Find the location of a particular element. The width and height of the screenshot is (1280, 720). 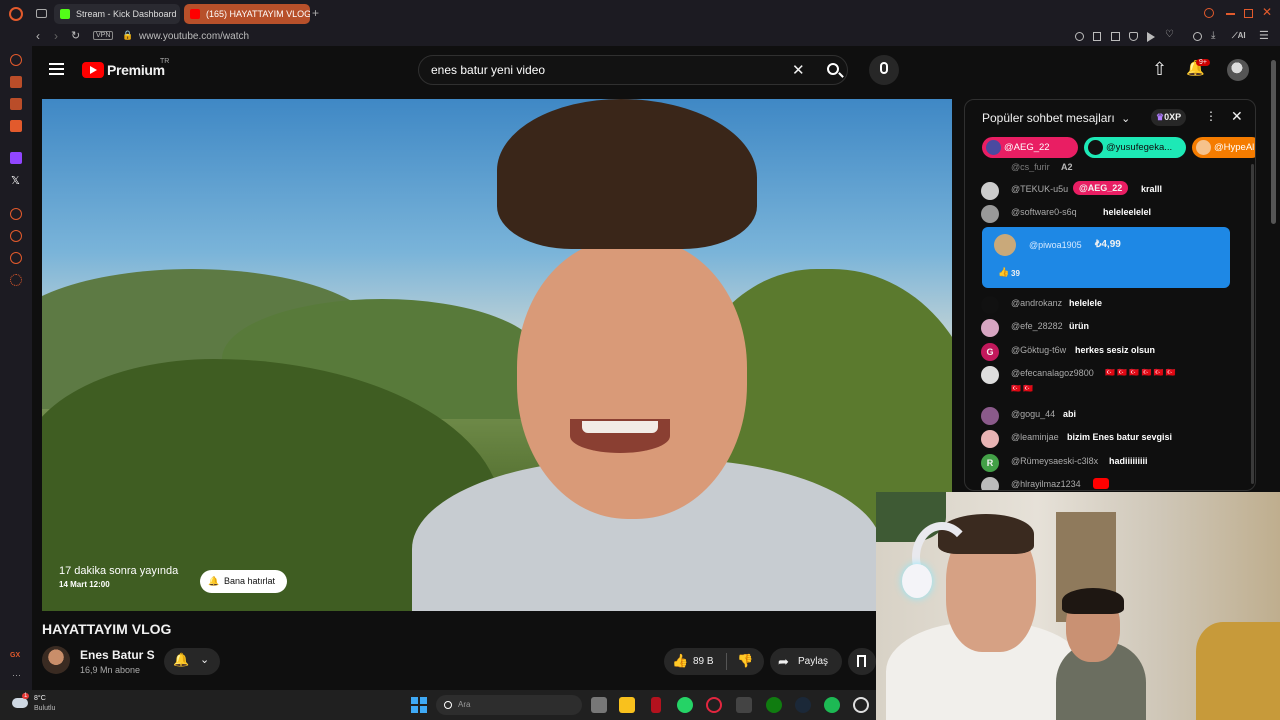

player-icon is located at coordinates (16, 214).